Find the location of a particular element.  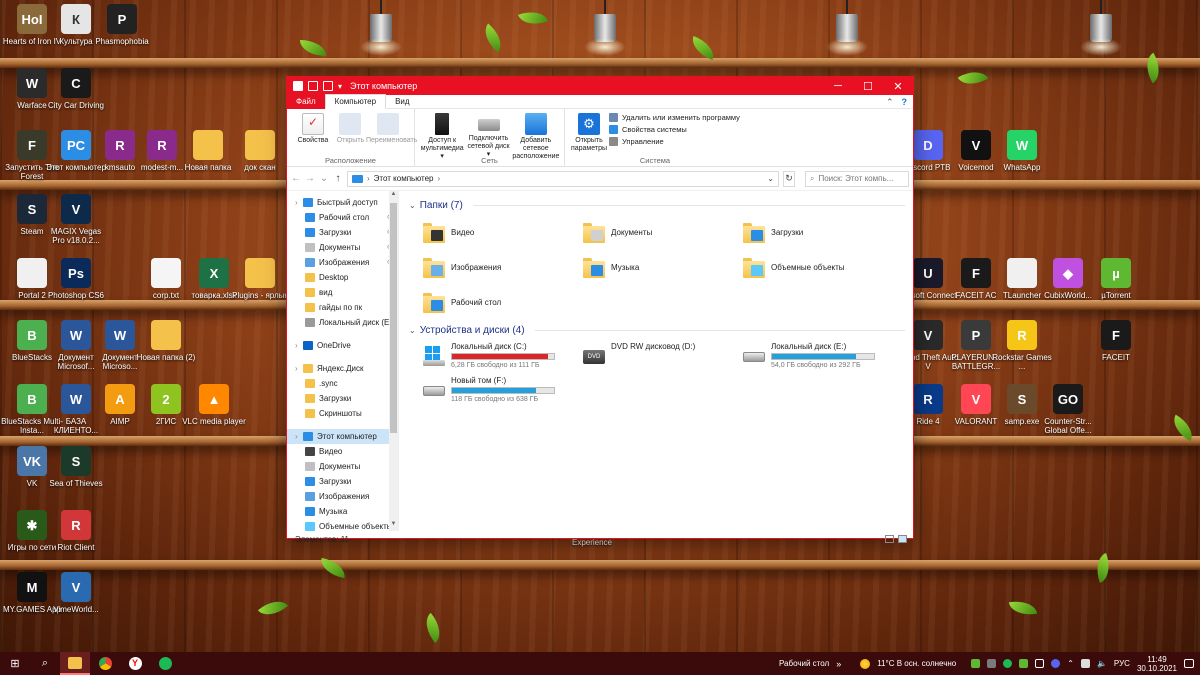

ribbon-collapse-icon: ⌃ is located at coordinates (890, 102).